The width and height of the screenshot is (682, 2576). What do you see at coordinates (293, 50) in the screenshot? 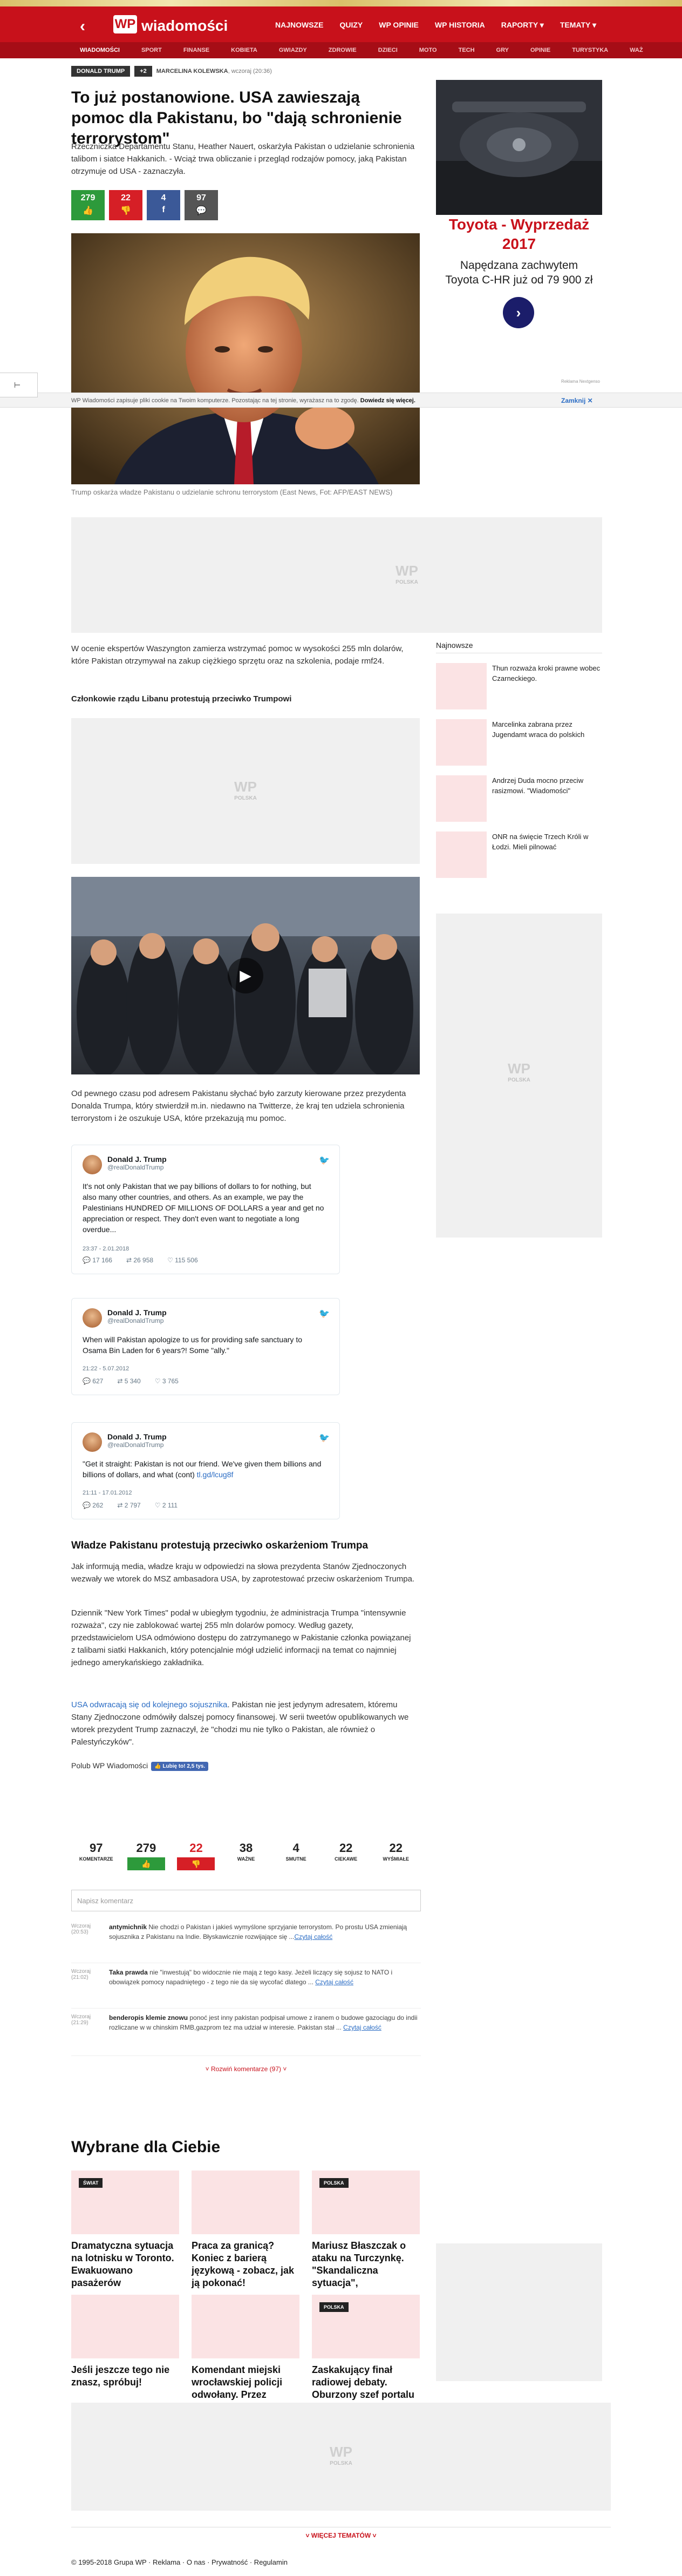
I see `section-gwiazdy: GWIAZDY` at bounding box center [293, 50].